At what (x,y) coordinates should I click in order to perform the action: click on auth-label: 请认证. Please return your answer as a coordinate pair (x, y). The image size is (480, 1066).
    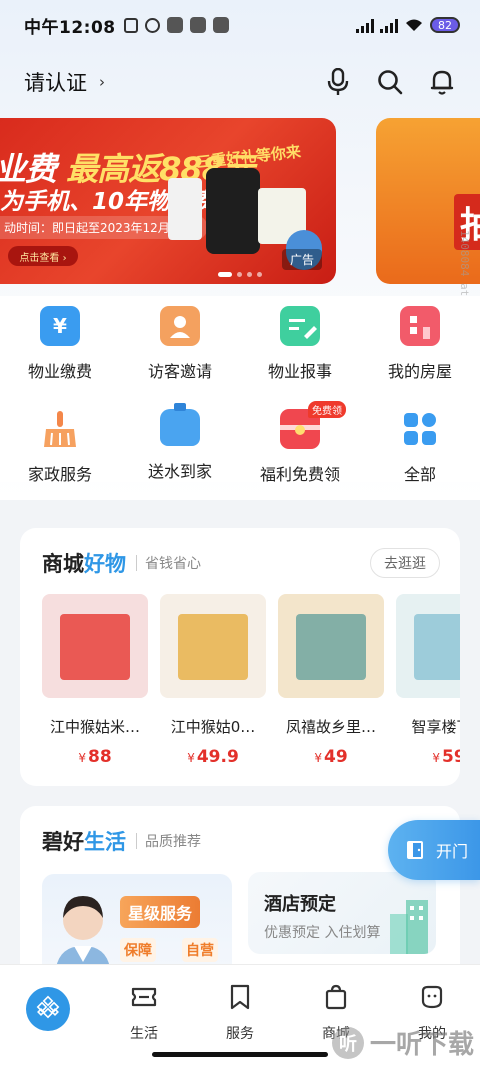
    Looking at the image, I should click on (55, 83).